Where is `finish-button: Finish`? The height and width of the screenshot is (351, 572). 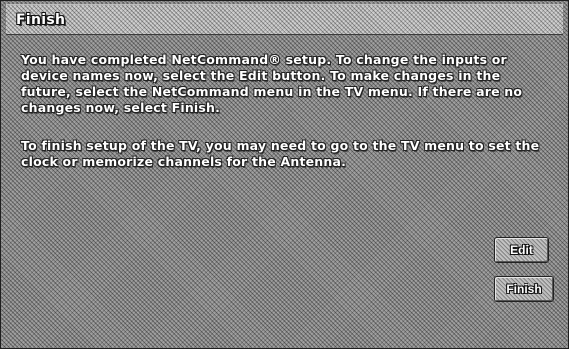 finish-button: Finish is located at coordinates (524, 289).